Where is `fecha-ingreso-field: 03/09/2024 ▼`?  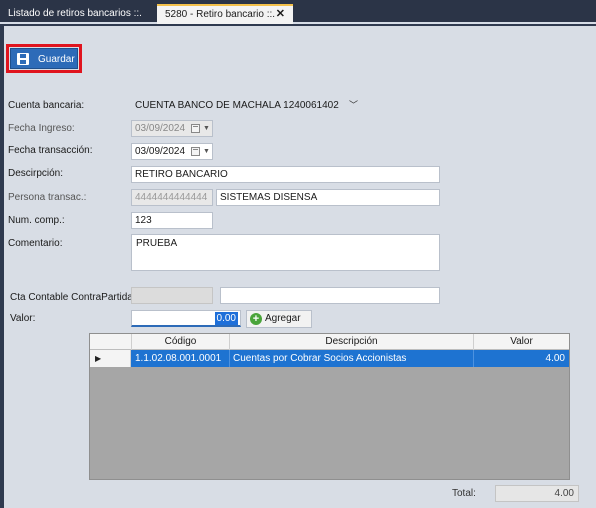 fecha-ingreso-field: 03/09/2024 ▼ is located at coordinates (172, 128).